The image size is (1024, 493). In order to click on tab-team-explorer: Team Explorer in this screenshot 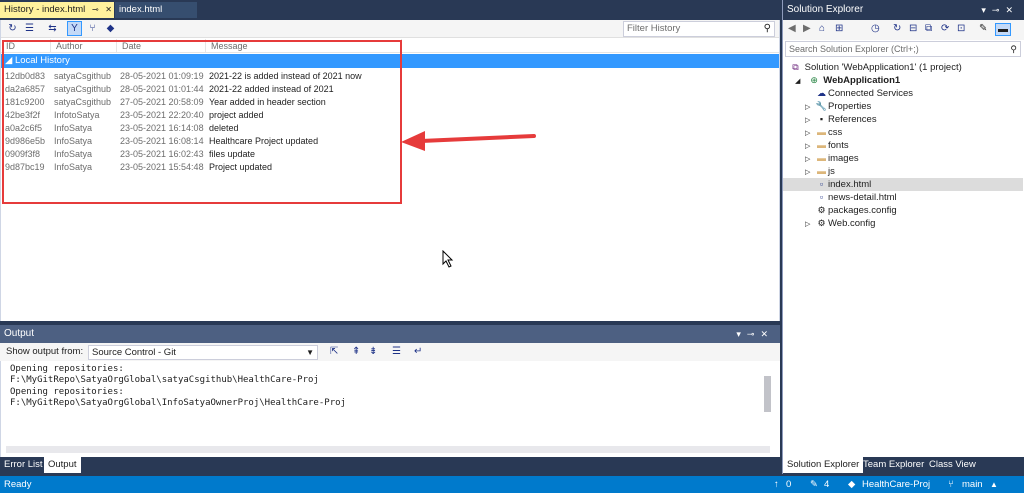, I will do `click(893, 465)`.